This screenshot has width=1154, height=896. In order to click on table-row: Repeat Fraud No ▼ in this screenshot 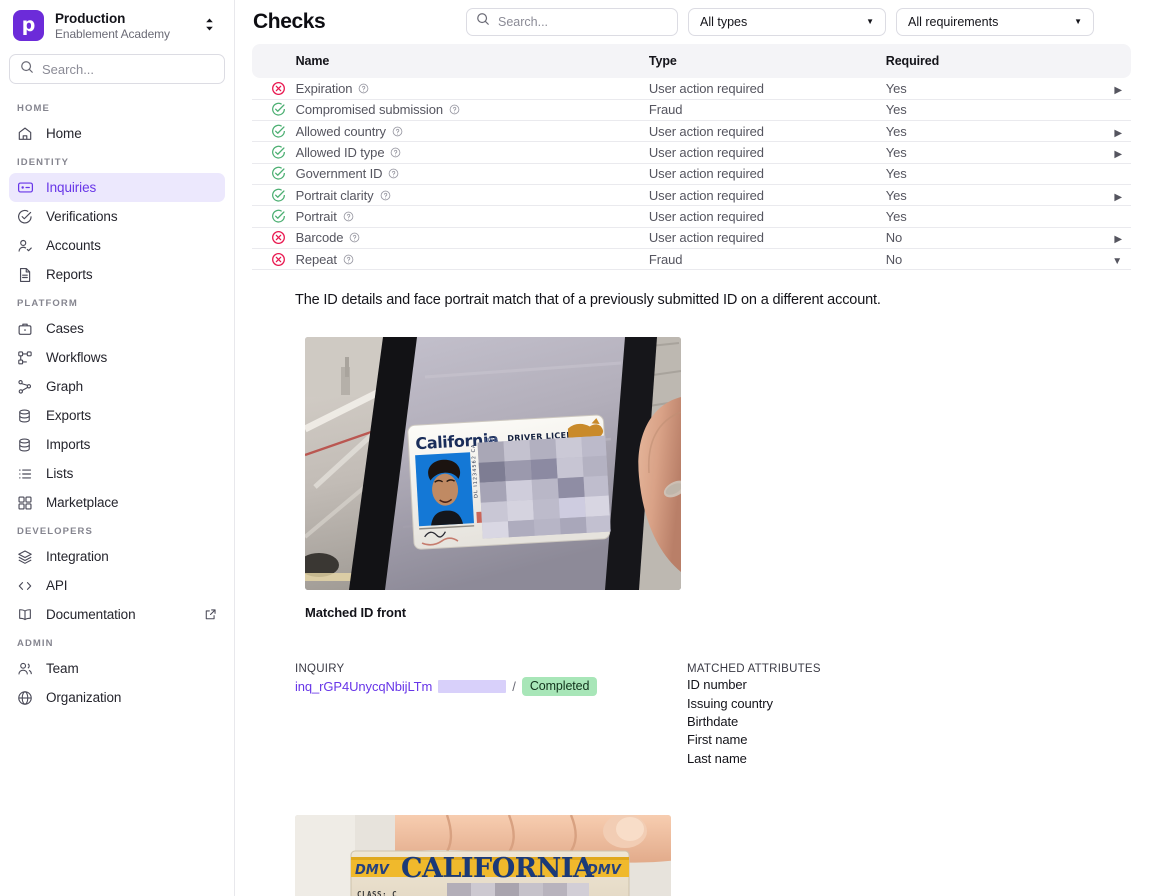, I will do `click(691, 259)`.